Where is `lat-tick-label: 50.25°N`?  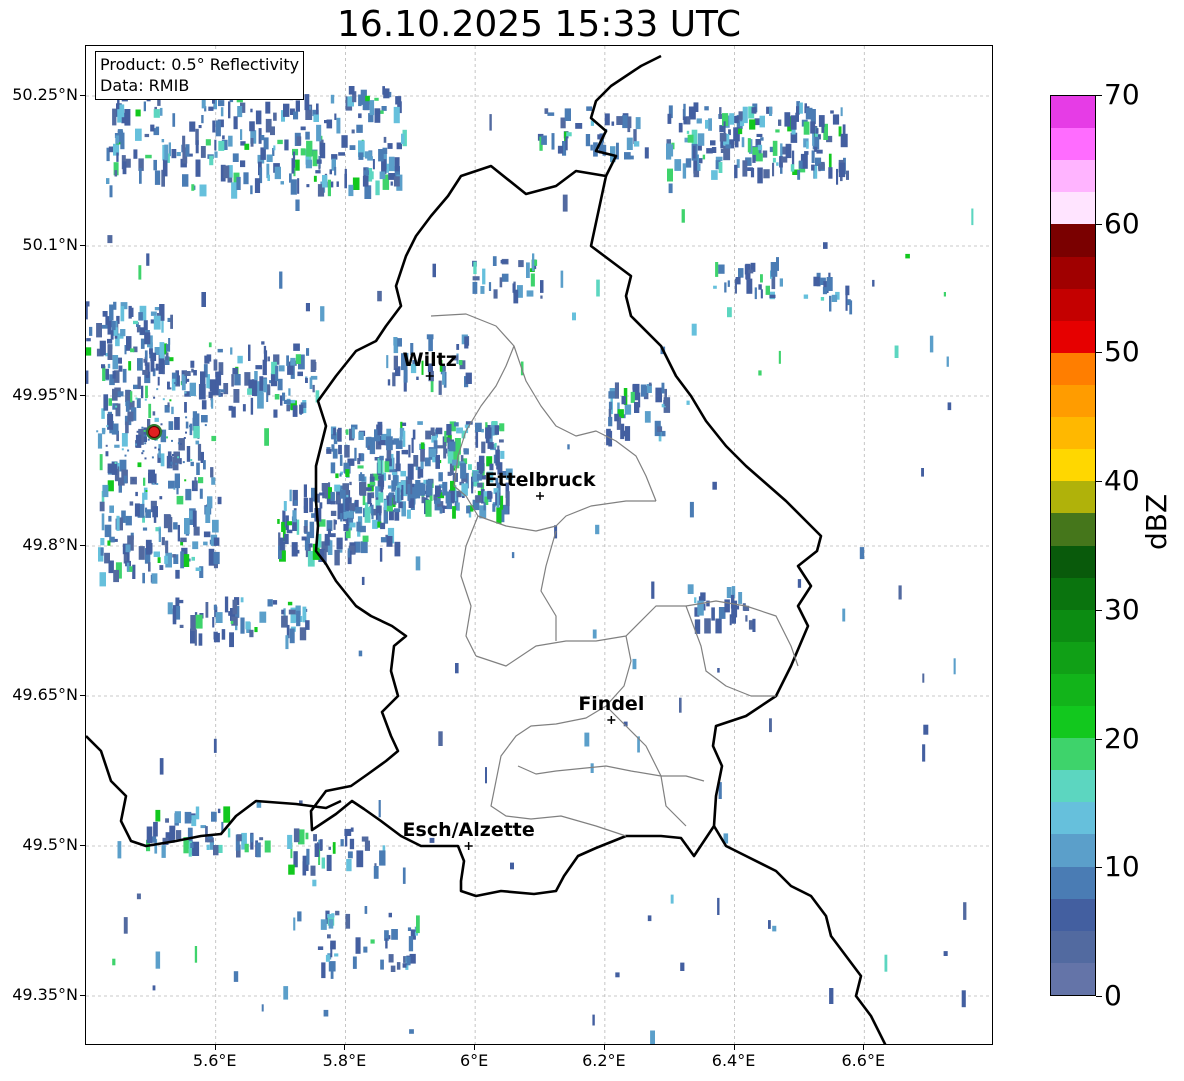
lat-tick-label: 50.25°N is located at coordinates (45, 94).